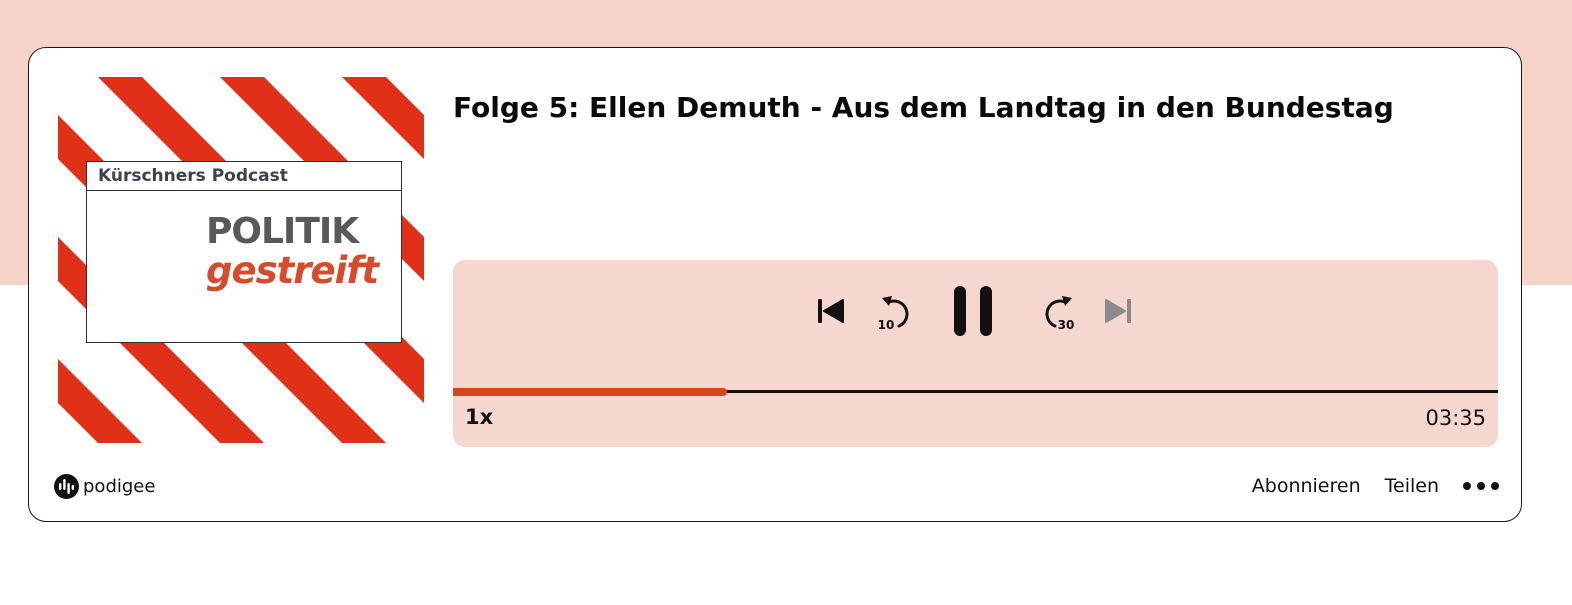 The image size is (1572, 605). Describe the element at coordinates (1066, 325) in the screenshot. I see `forward-seconds-label: 30` at that location.